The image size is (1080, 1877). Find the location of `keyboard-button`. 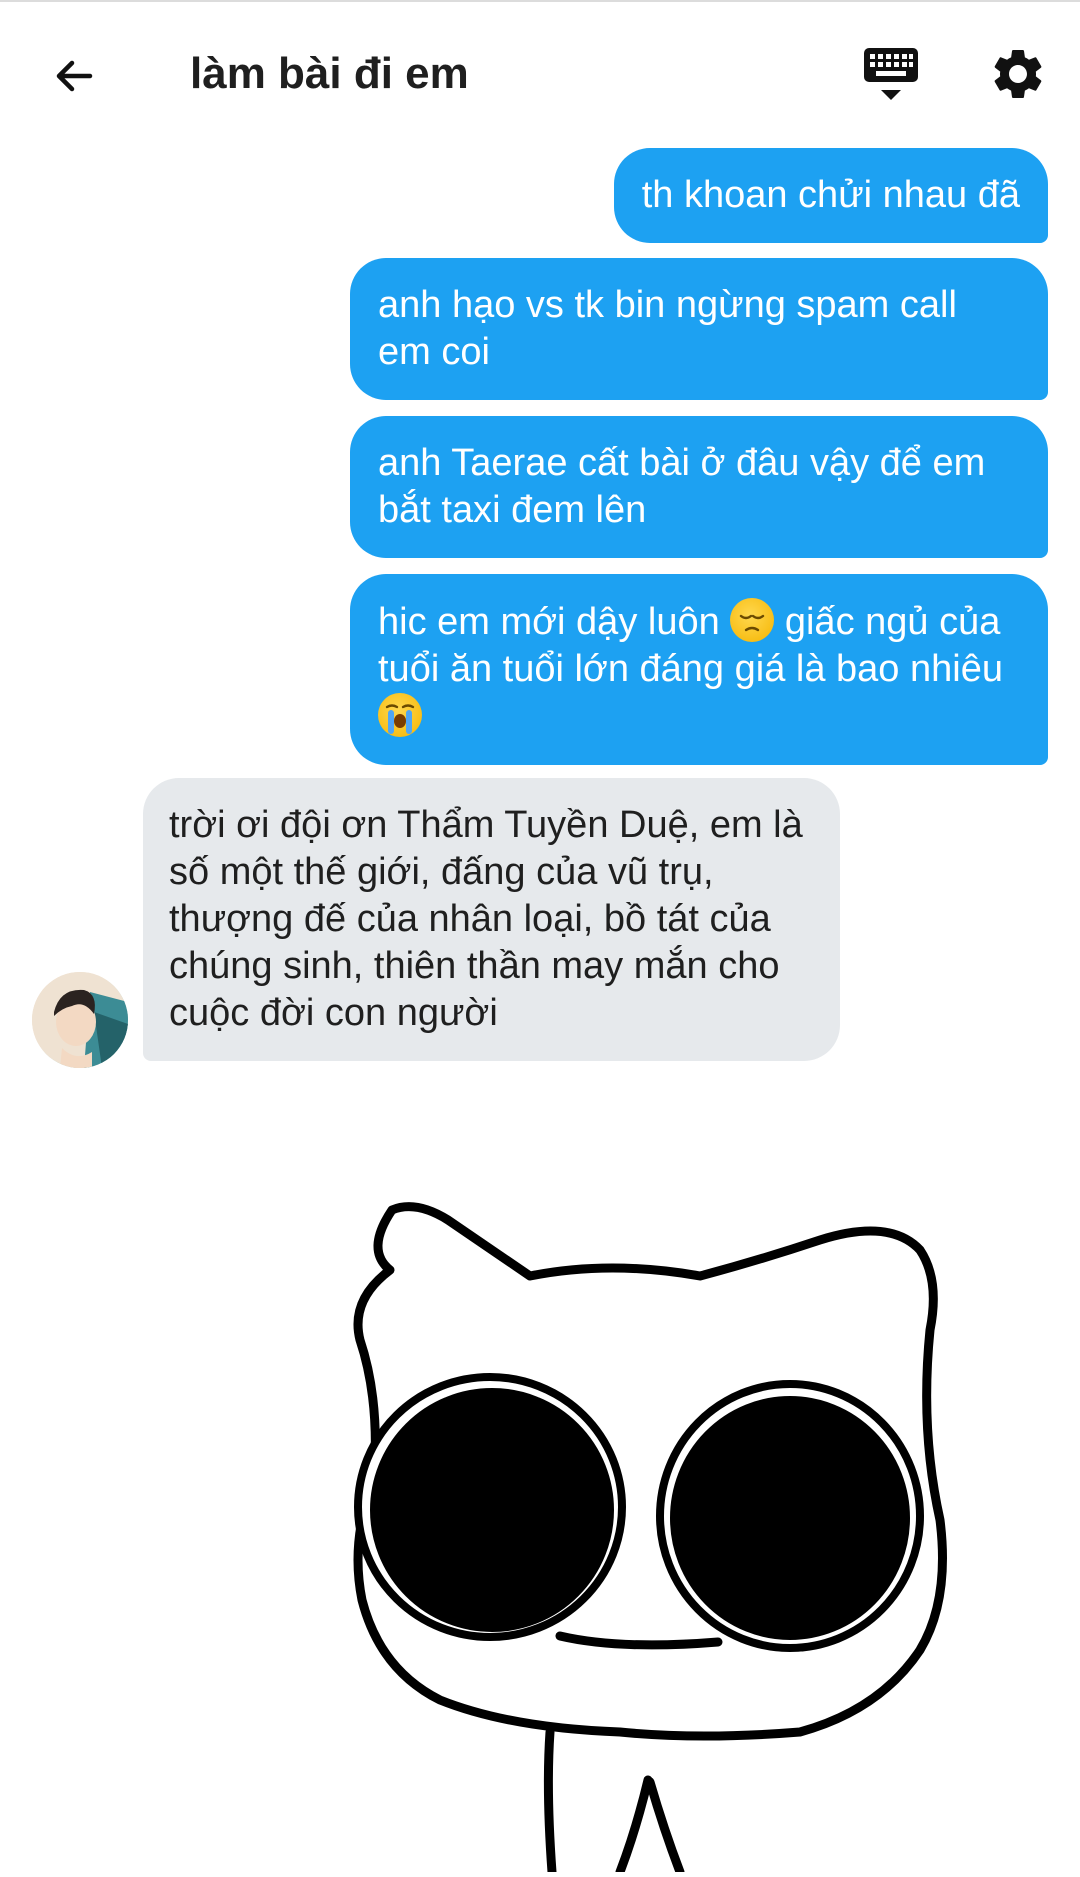

keyboard-button is located at coordinates (892, 74).